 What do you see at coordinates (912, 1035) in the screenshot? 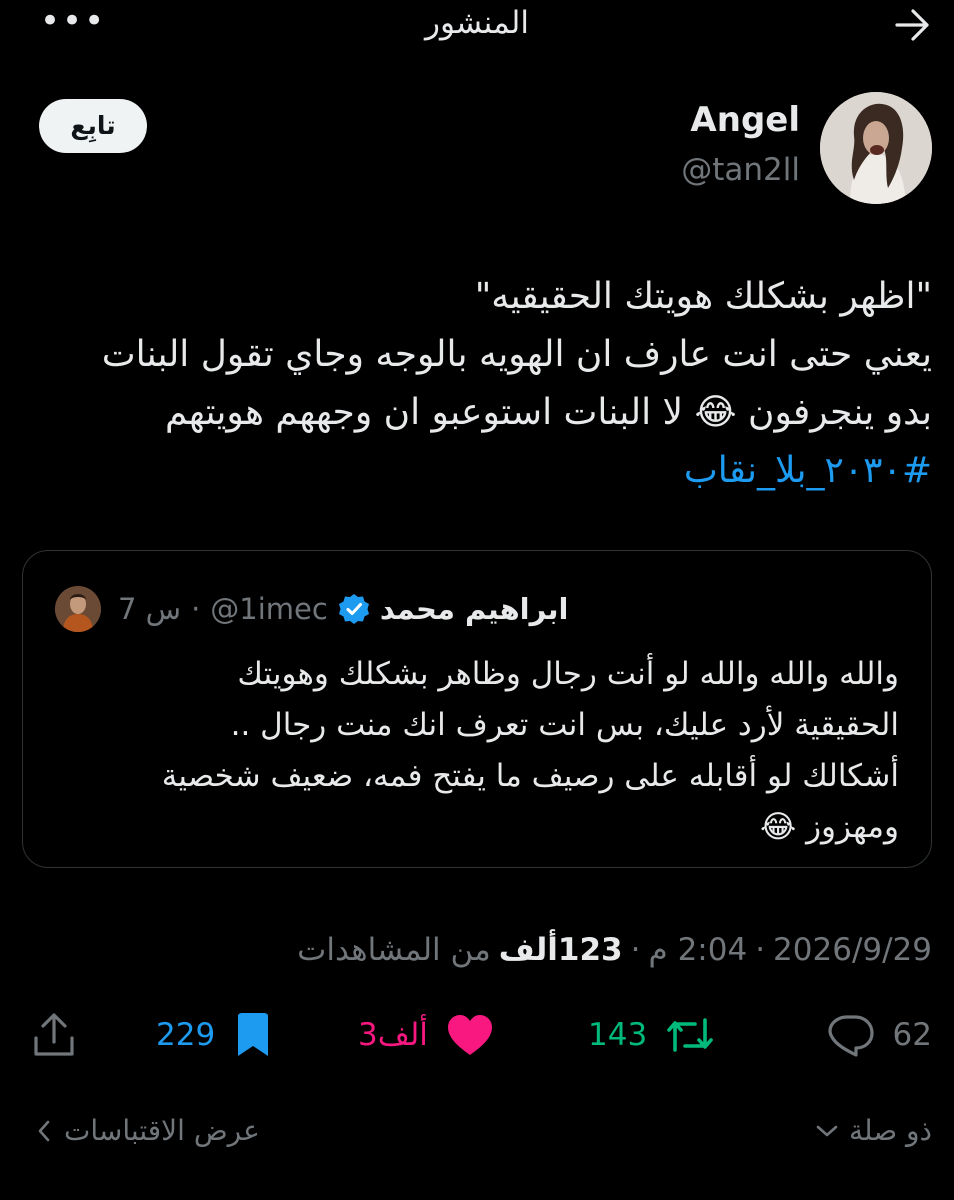
I see `reply-count: 62` at bounding box center [912, 1035].